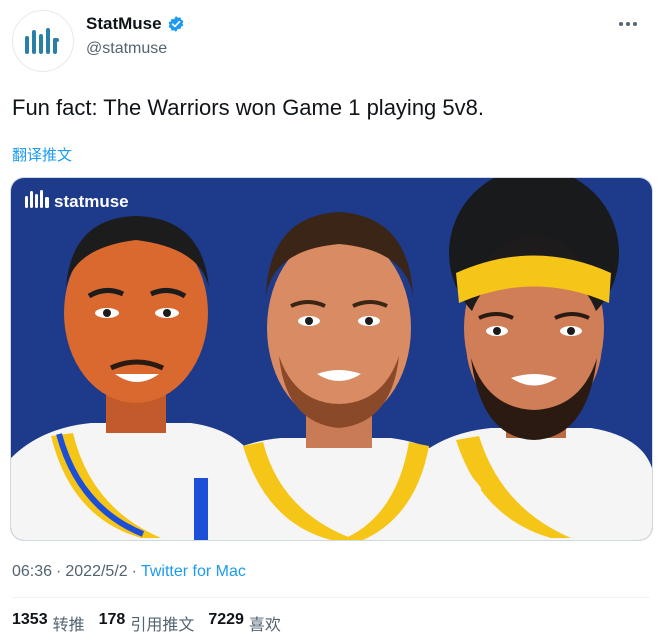 This screenshot has height=640, width=662. I want to click on tweet-stats: 1353 转推 178 引用推文 7229 喜欢, so click(146, 623).